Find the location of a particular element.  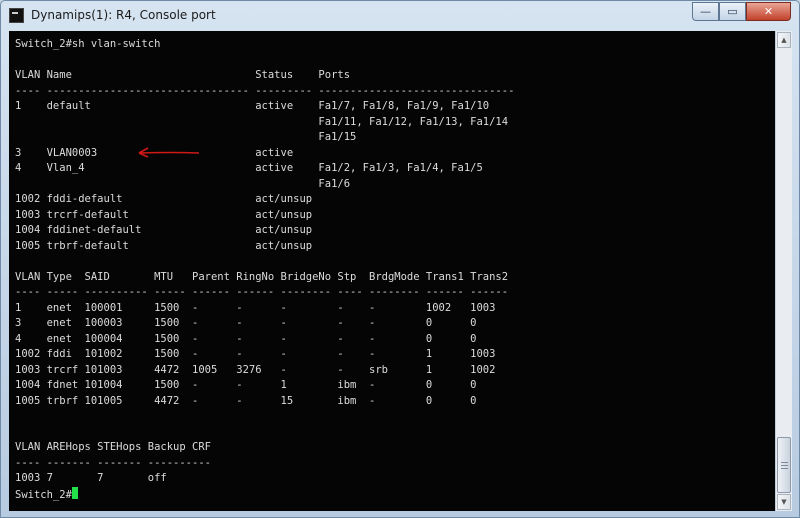

window-title: Dynamips(1): R4, Console port is located at coordinates (123, 15).